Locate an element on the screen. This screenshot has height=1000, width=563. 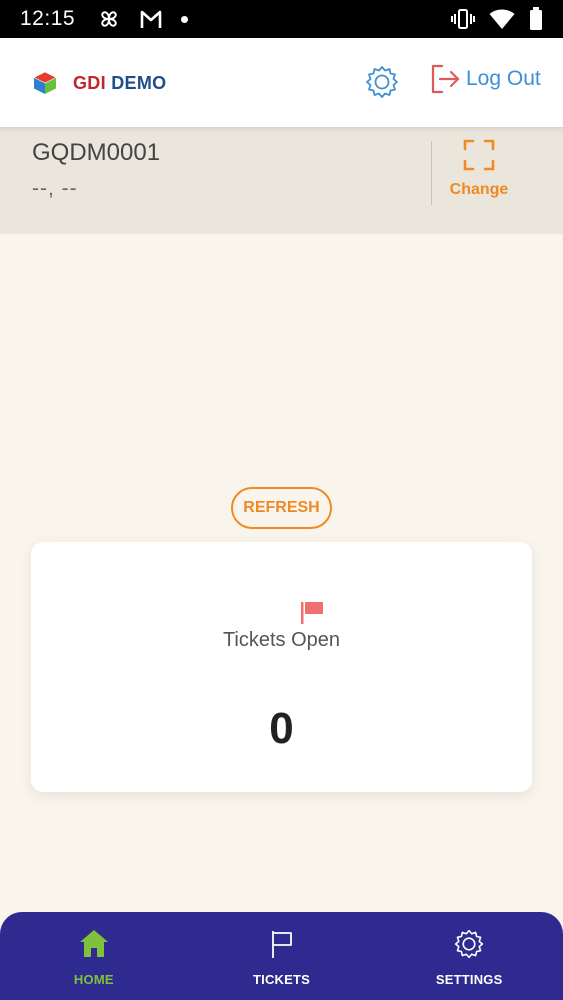
device-id: GQDM0001 is located at coordinates (96, 152).